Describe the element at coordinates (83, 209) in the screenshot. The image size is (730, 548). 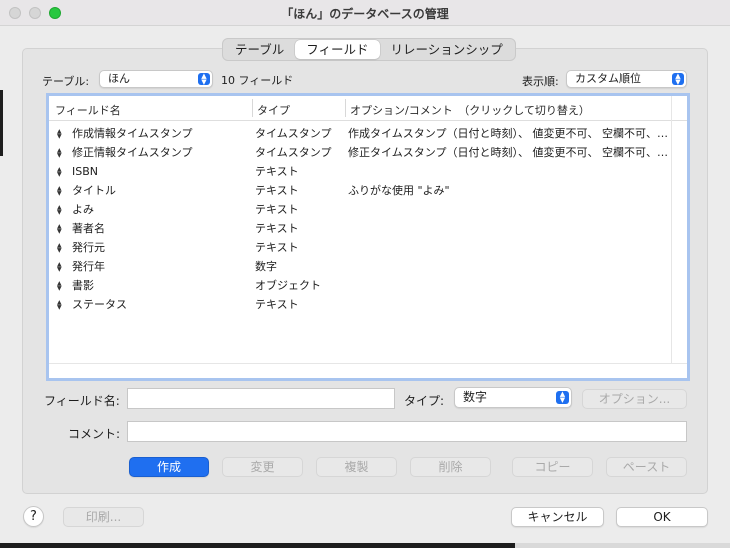
I see `field-name-cell: よみ` at that location.